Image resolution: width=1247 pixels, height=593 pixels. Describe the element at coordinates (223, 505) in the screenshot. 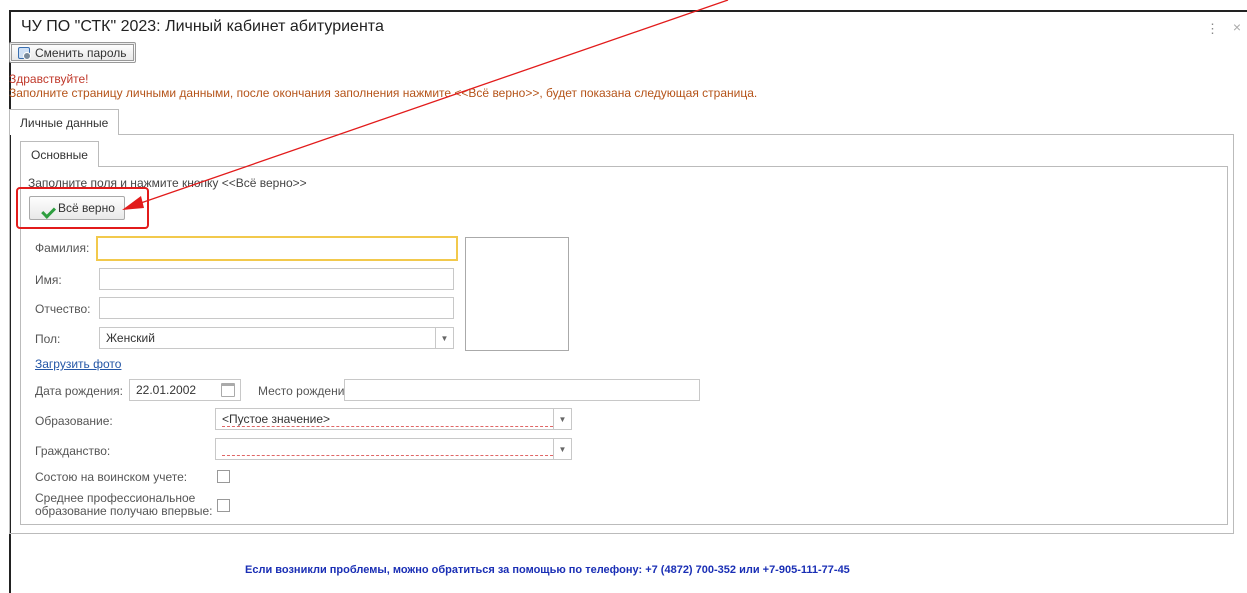

I see `spo-checkbox` at that location.